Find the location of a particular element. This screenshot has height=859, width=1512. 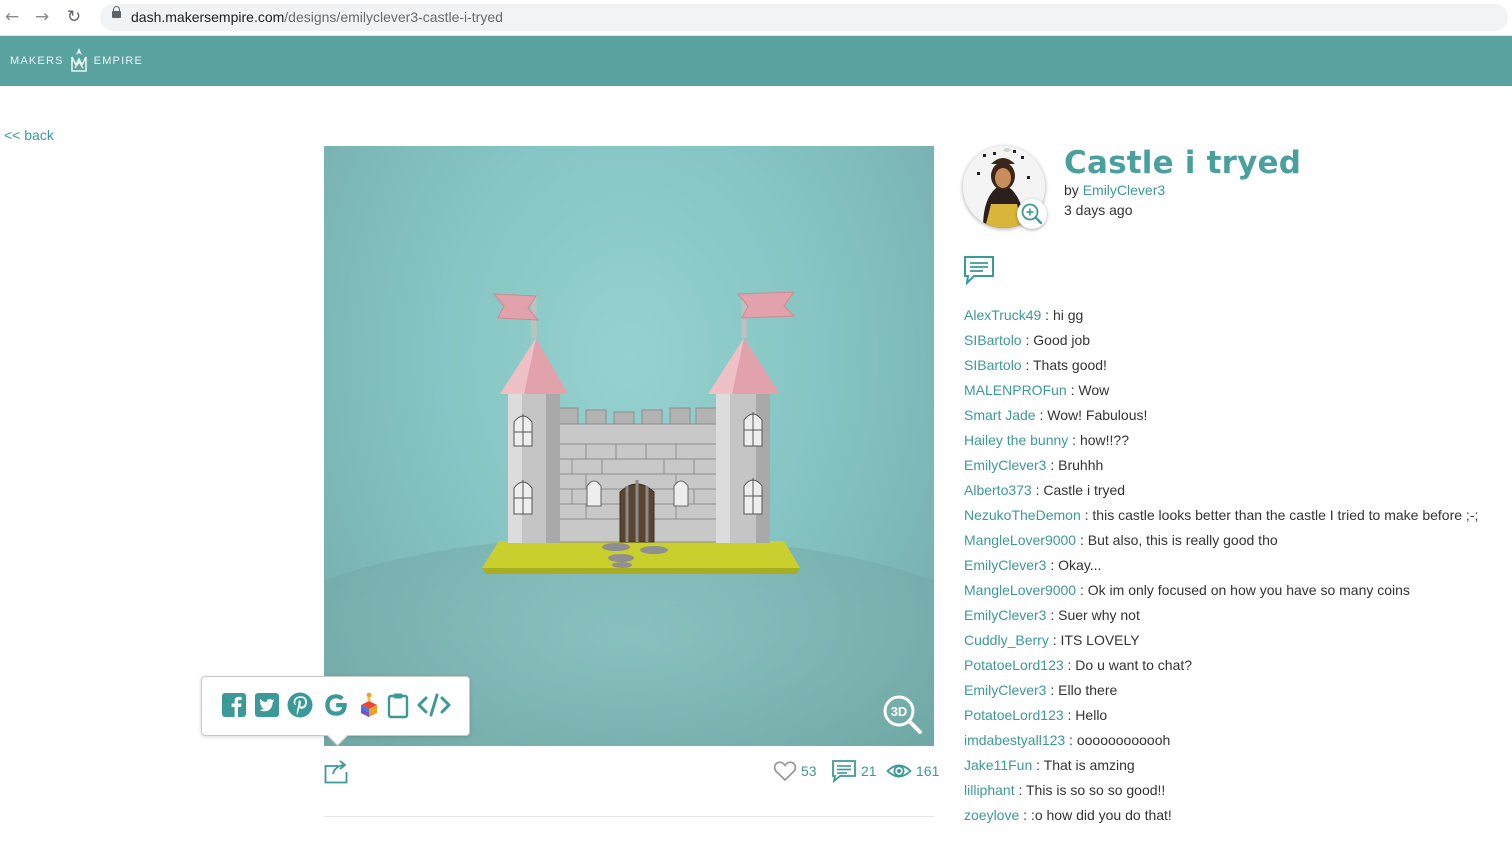

comments-count: 21 is located at coordinates (869, 771).